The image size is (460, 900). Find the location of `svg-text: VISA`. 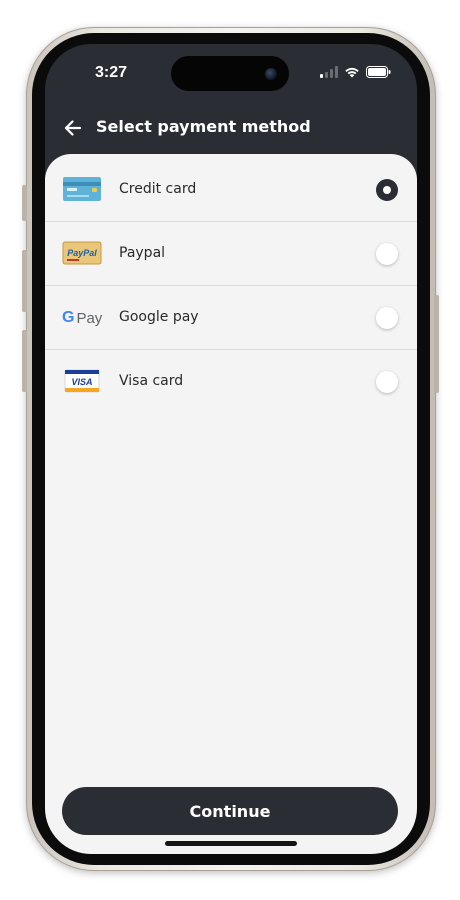

svg-text: VISA is located at coordinates (81, 382).